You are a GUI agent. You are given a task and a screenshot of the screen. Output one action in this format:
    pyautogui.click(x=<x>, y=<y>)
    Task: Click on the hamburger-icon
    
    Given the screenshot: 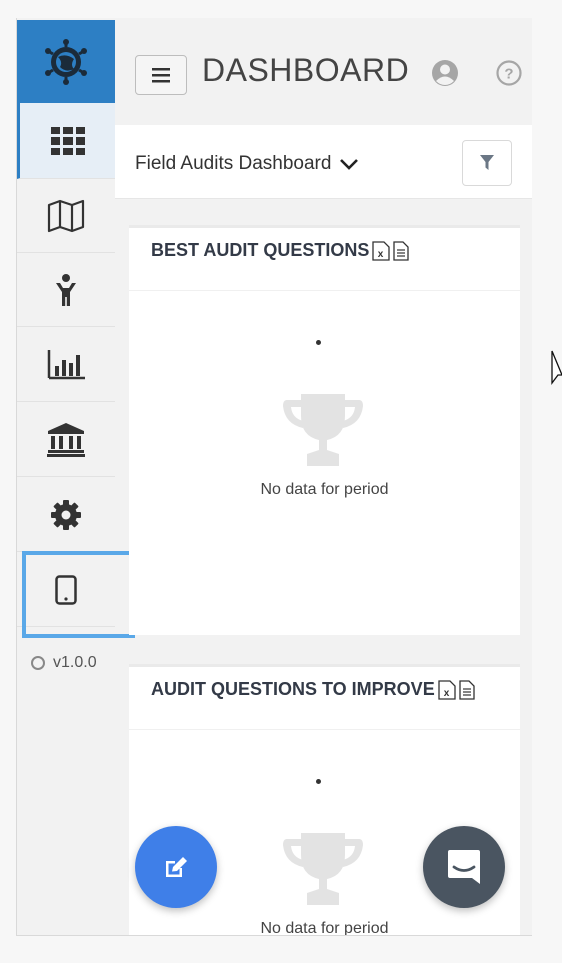 What is the action you would take?
    pyautogui.click(x=161, y=75)
    